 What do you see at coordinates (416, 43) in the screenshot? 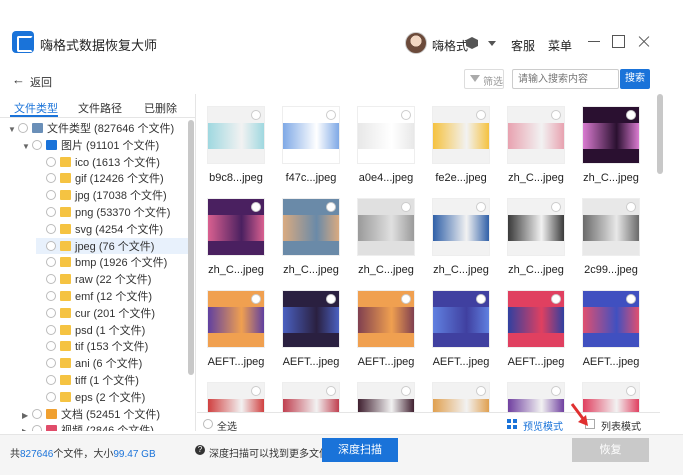
I see `user-avatar` at bounding box center [416, 43].